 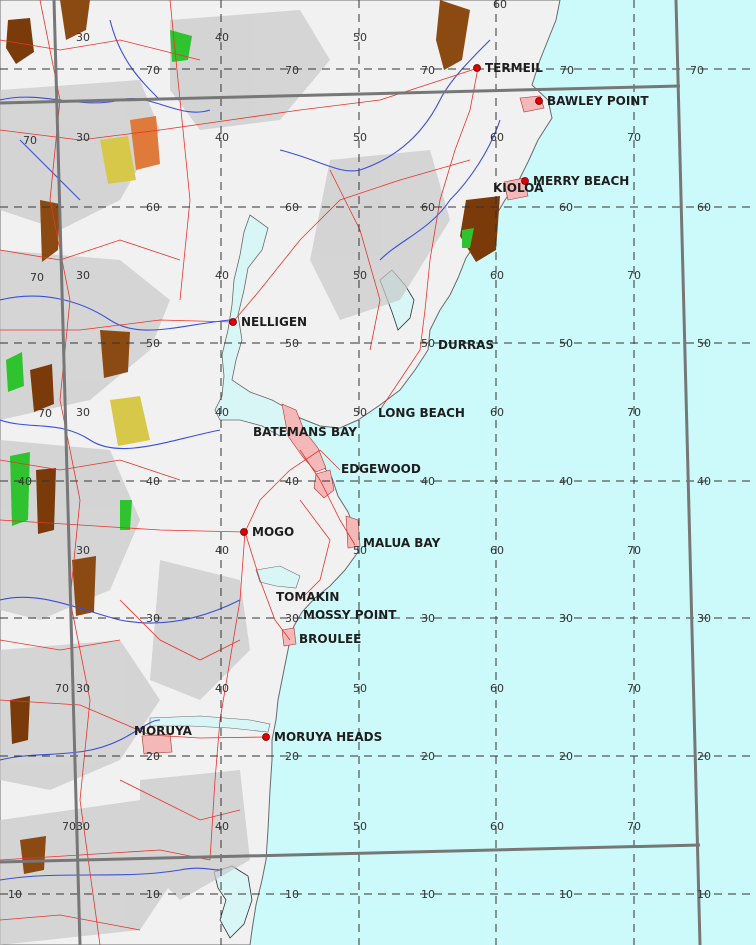 What do you see at coordinates (274, 322) in the screenshot?
I see `place-label-nelligen: NELLIGEN` at bounding box center [274, 322].